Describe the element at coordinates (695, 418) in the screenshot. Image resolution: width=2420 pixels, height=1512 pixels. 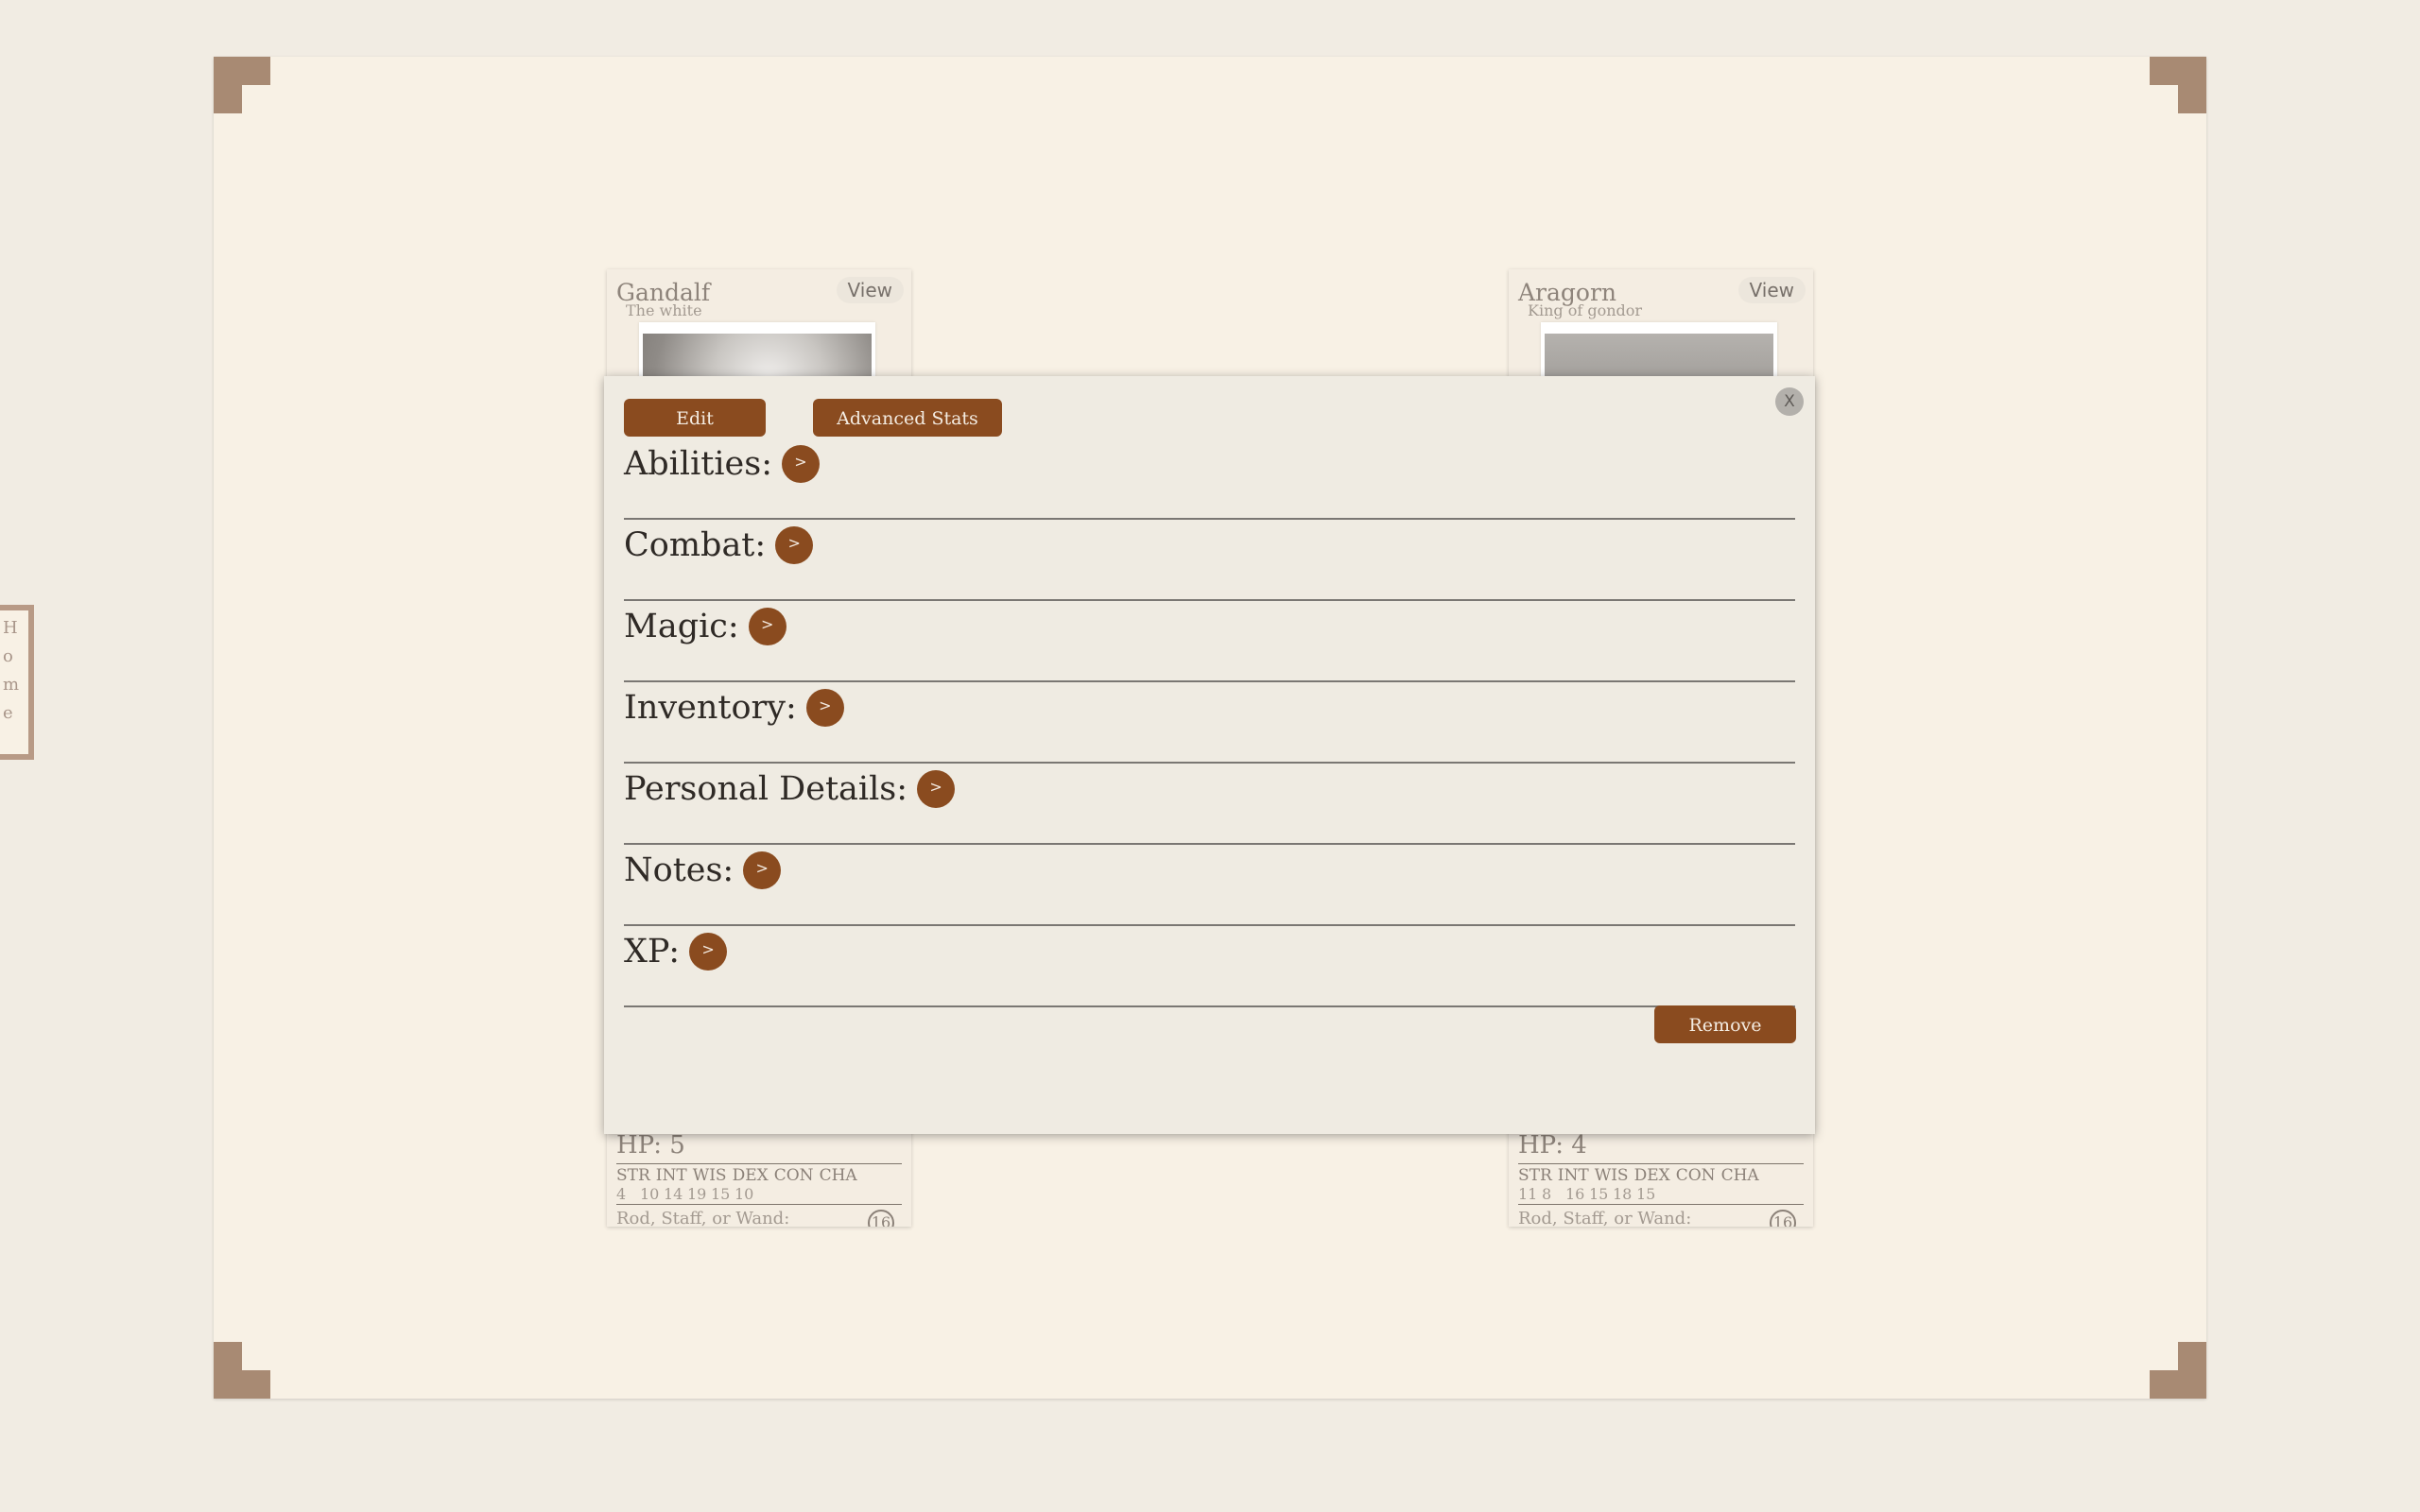
I see `edit-button: Edit` at that location.